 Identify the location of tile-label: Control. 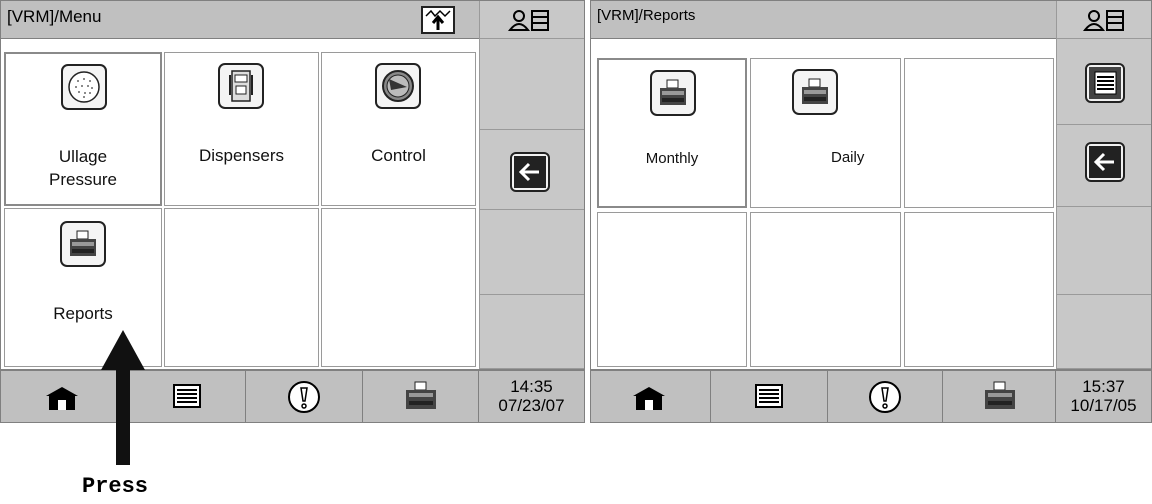
(398, 155).